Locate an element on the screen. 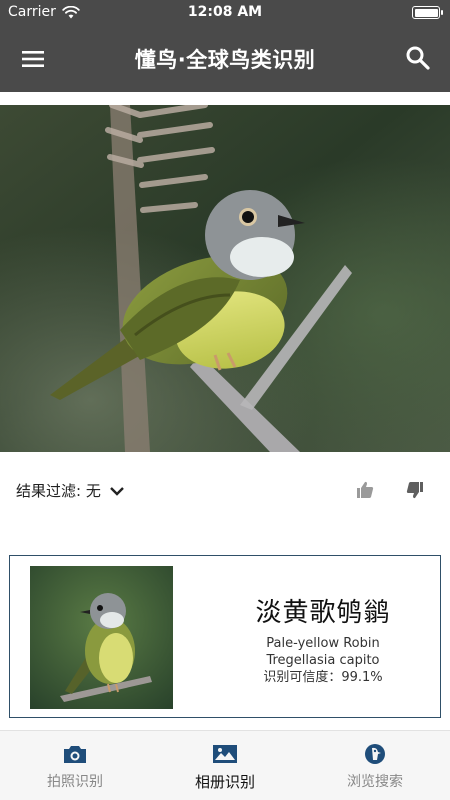 Image resolution: width=450 pixels, height=800 pixels. search-icon is located at coordinates (418, 58).